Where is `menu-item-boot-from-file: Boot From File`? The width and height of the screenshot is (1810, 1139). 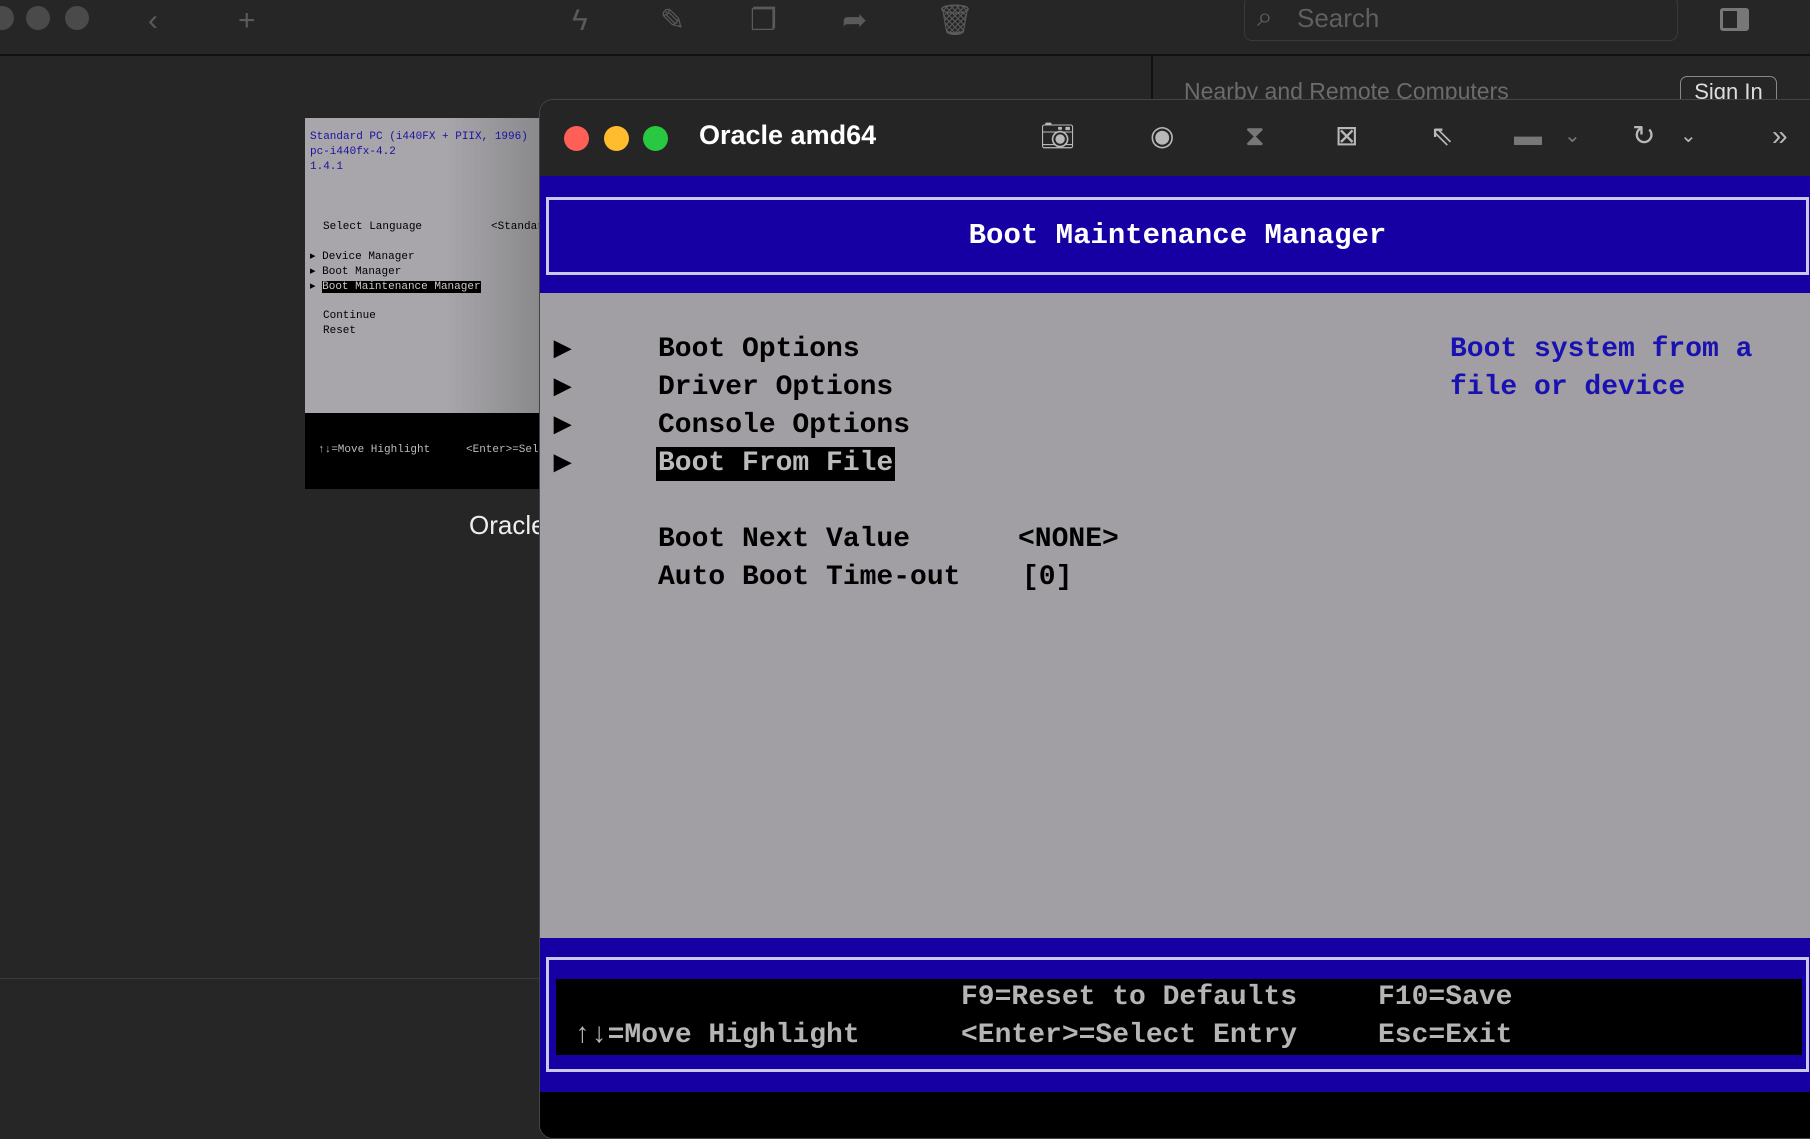
menu-item-boot-from-file: Boot From File is located at coordinates (776, 464).